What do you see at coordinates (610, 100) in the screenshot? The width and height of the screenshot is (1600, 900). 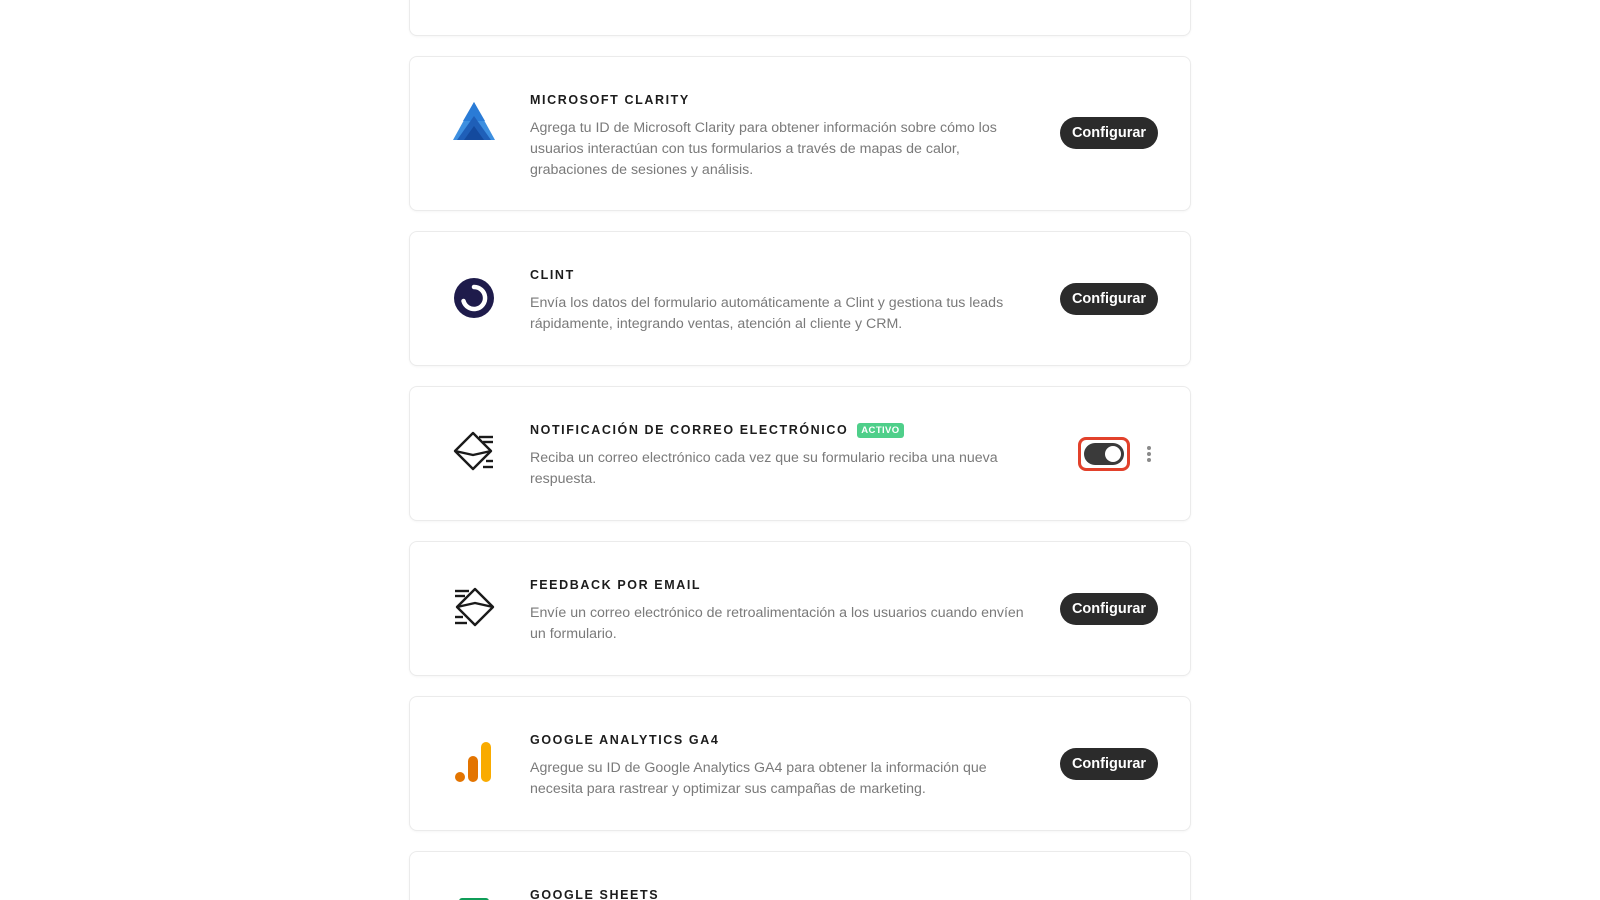 I see `integration-title: MICROSOFT CLARITY` at bounding box center [610, 100].